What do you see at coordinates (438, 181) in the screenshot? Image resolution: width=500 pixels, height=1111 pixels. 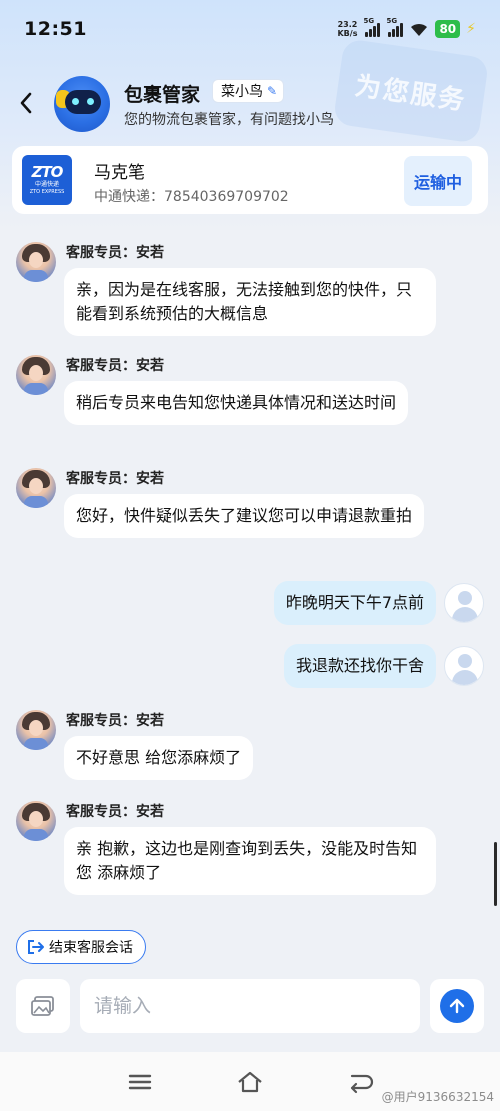 I see `package-status-button: 运输中` at bounding box center [438, 181].